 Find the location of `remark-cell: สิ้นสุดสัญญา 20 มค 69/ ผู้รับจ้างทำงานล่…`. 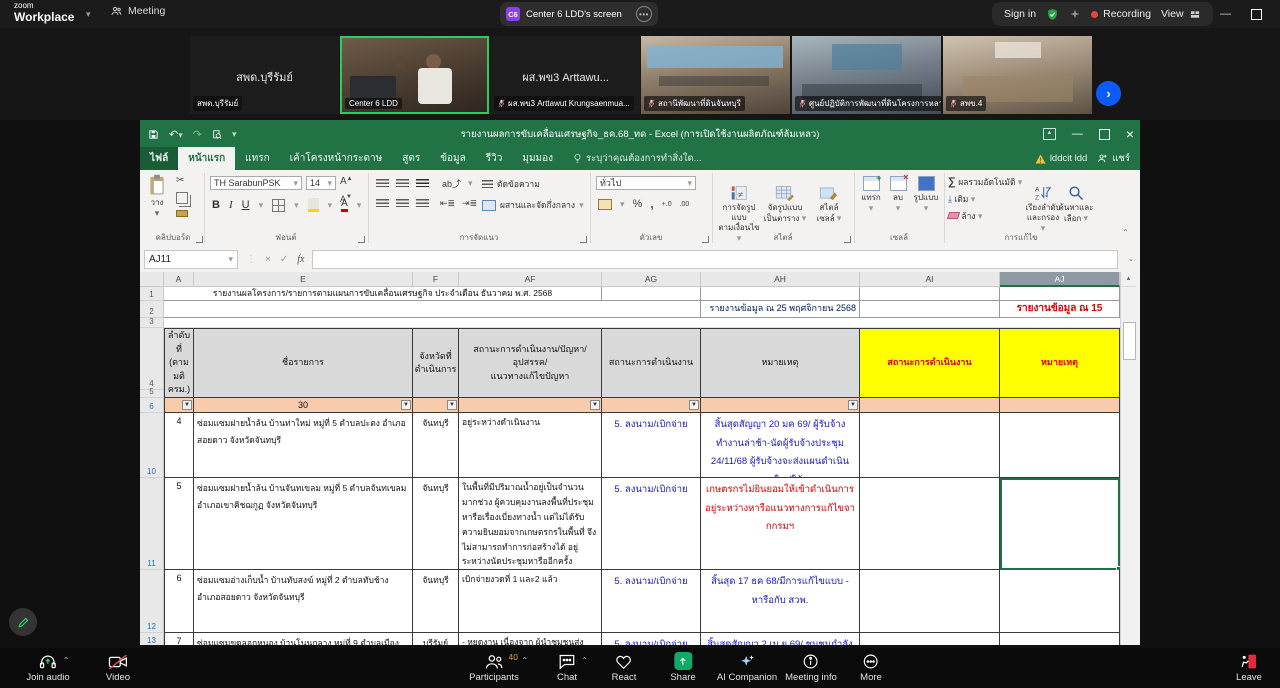

remark-cell: สิ้นสุดสัญญา 20 มค 69/ ผู้รับจ้างทำงานล่… is located at coordinates (780, 445).